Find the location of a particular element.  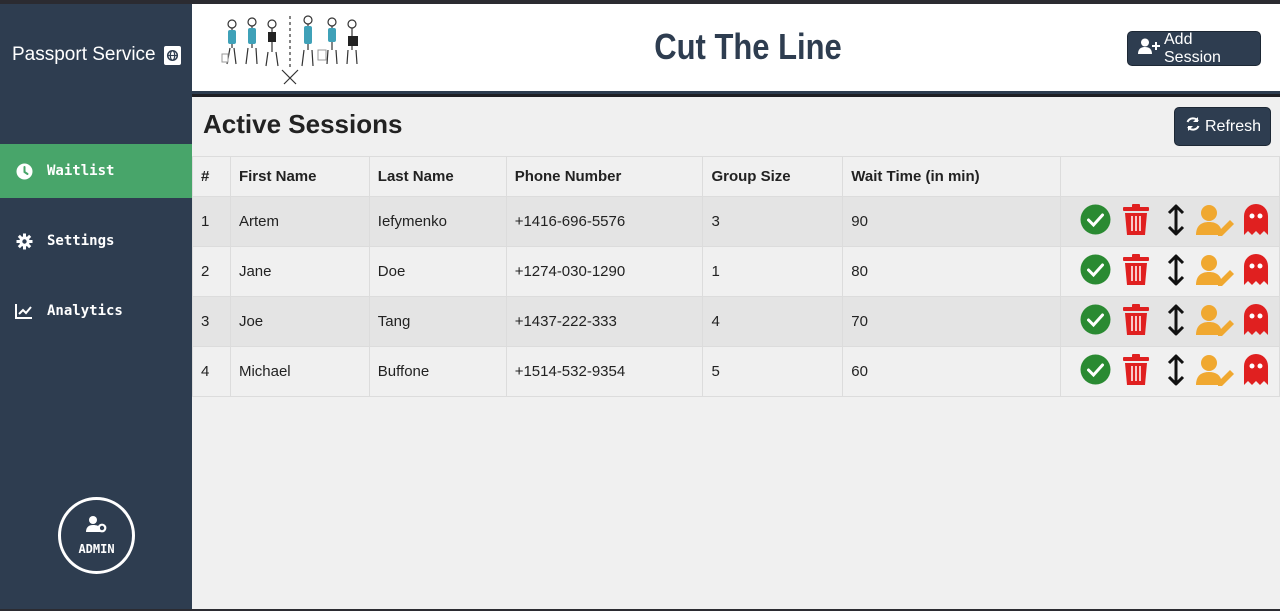

sidebar-item-waitlist: Waitlist is located at coordinates (96, 171).